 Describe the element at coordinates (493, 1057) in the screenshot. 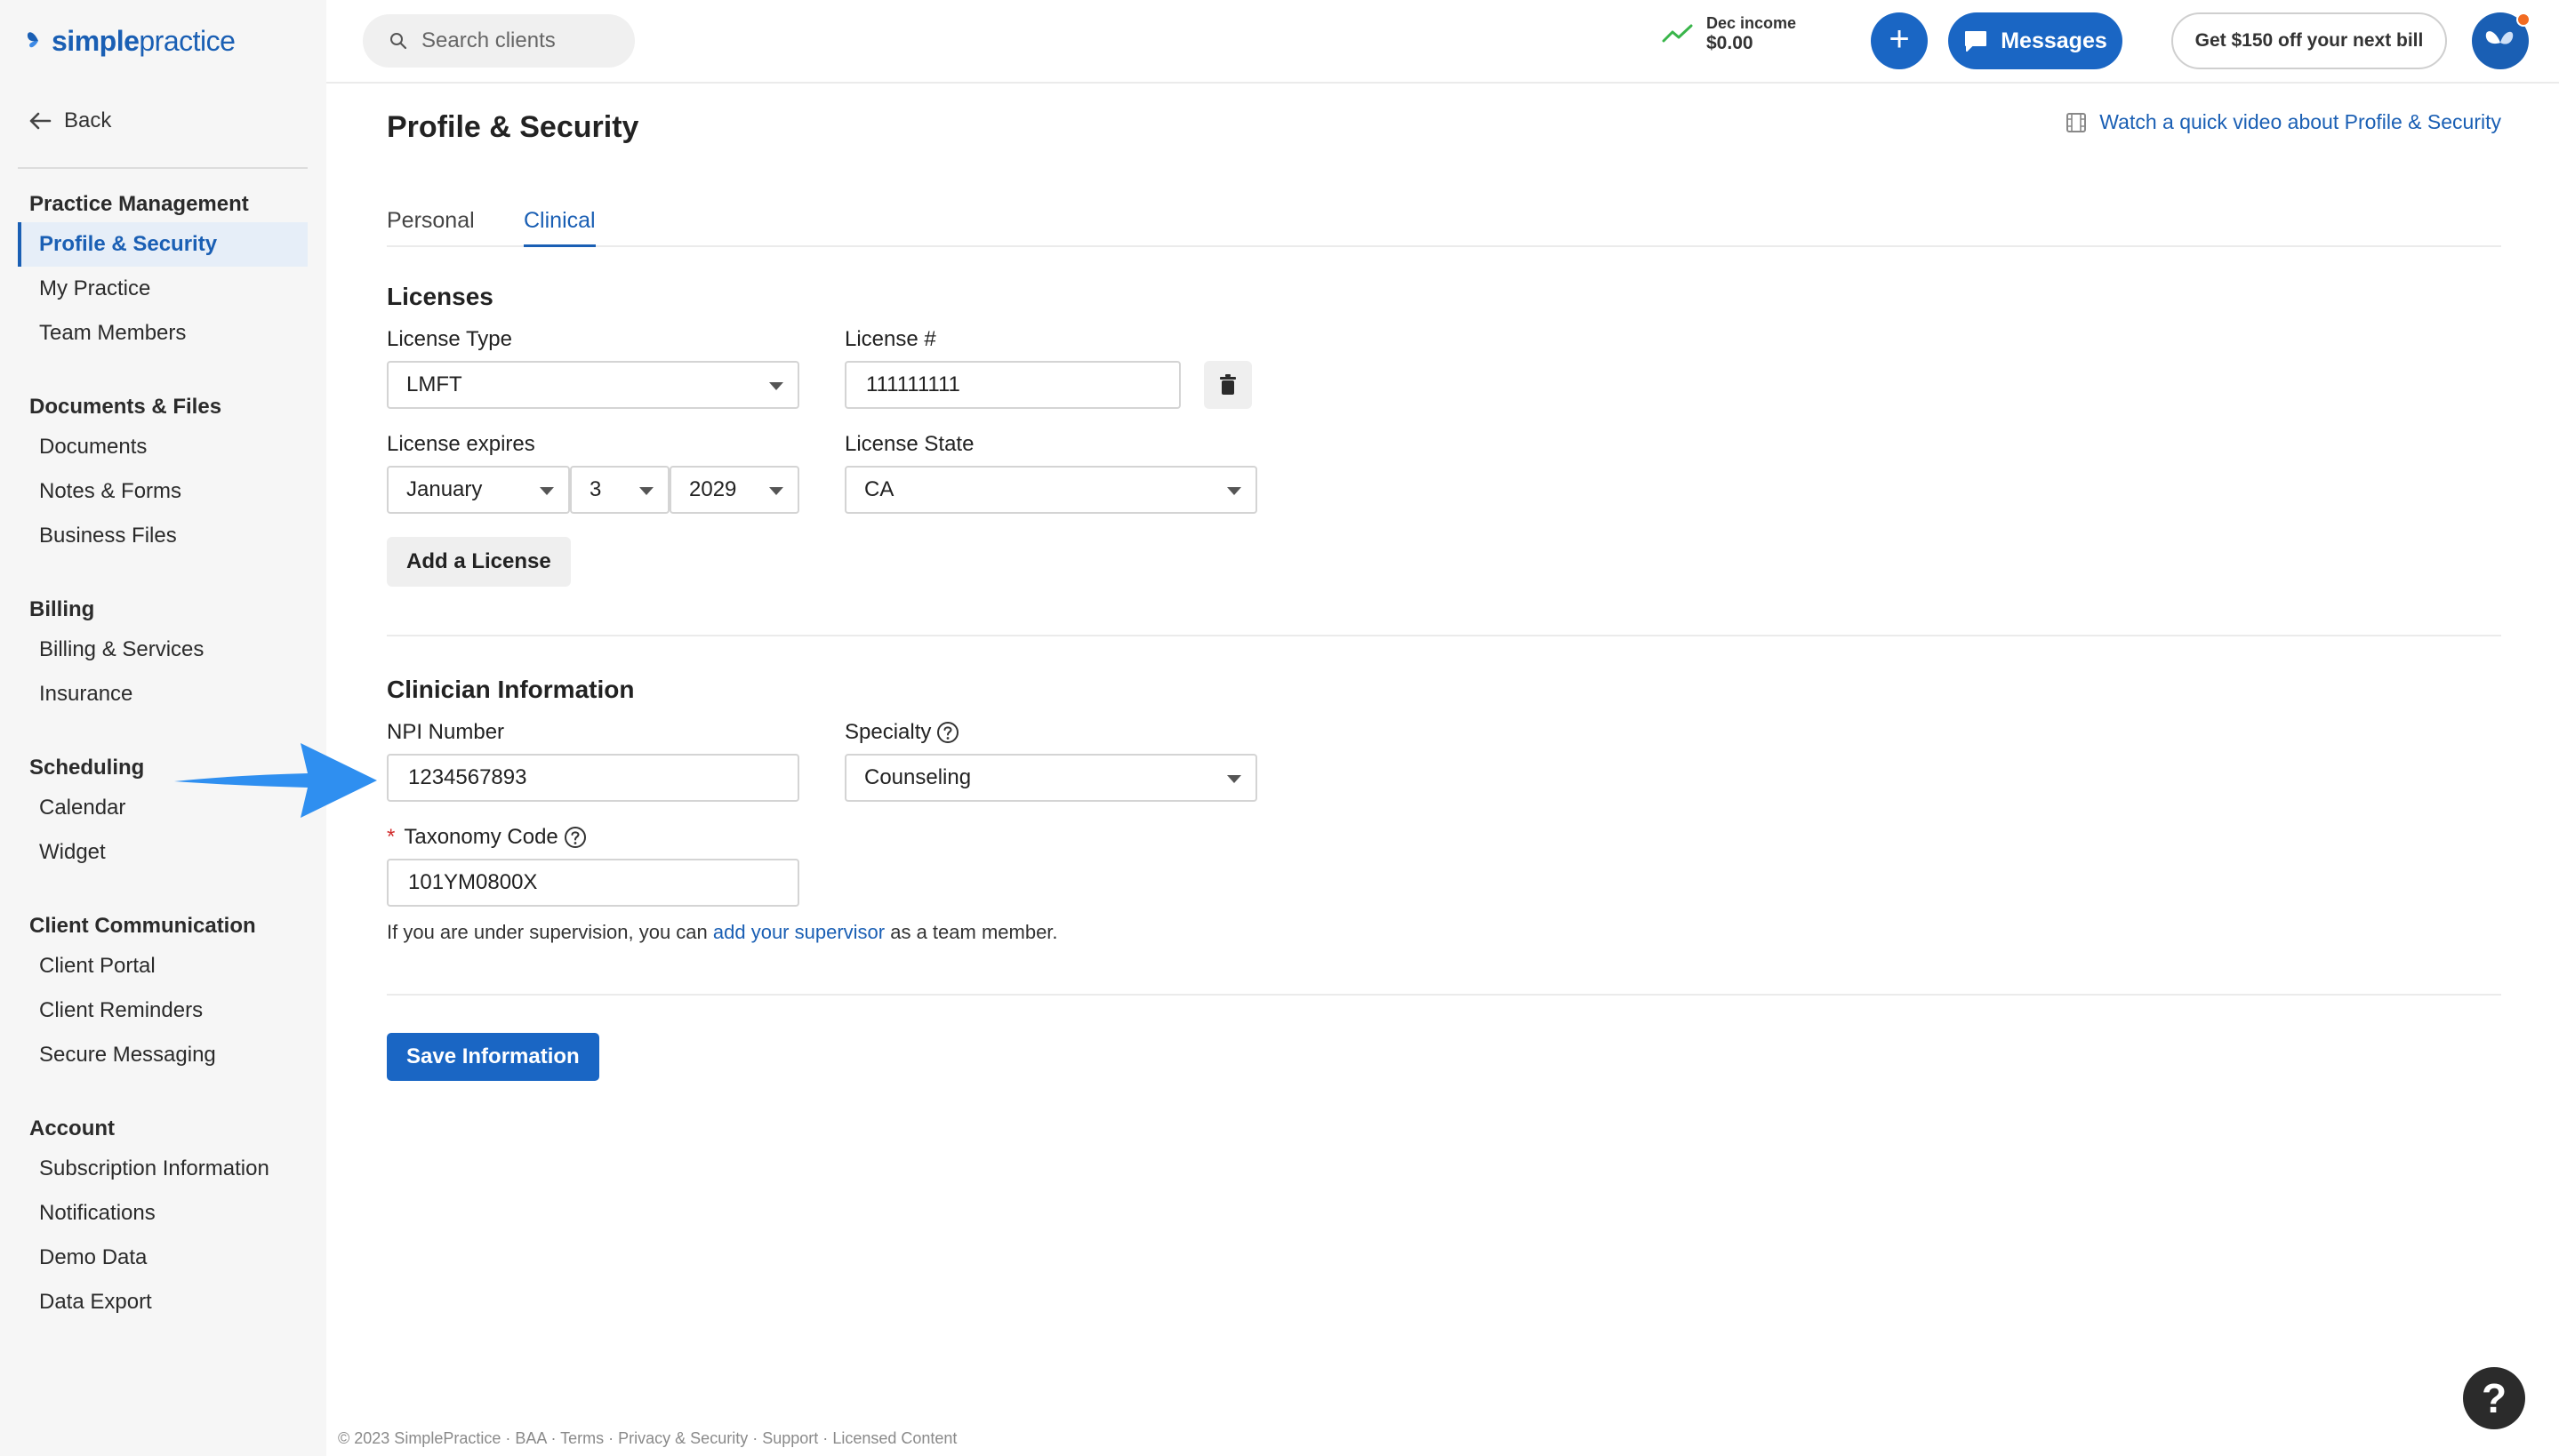

I see `save-information-button: Save Information` at that location.